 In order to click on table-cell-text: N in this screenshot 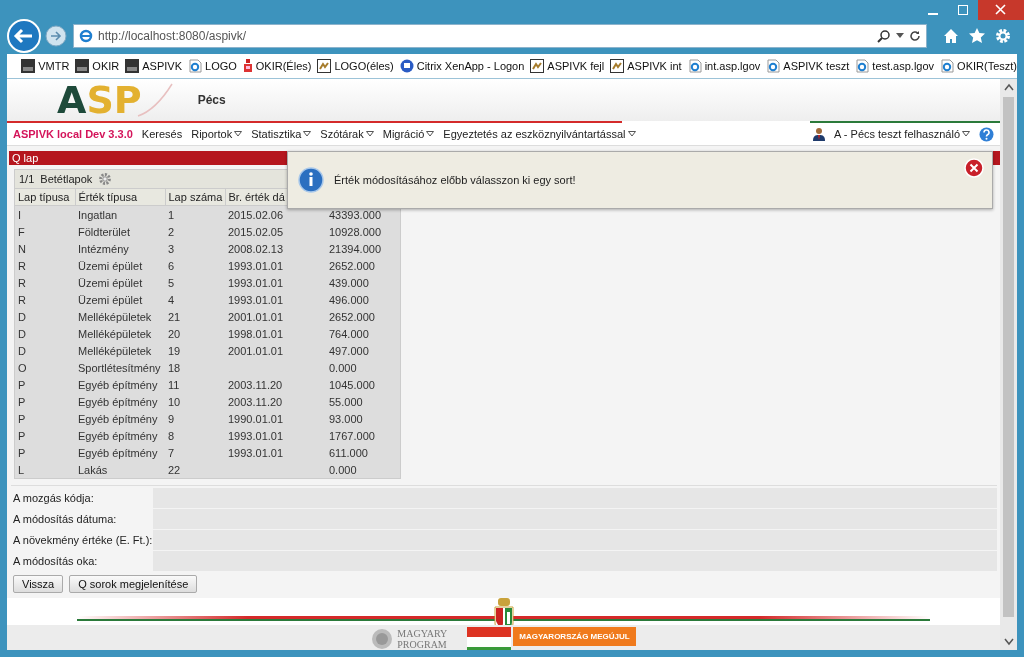, I will do `click(22, 249)`.